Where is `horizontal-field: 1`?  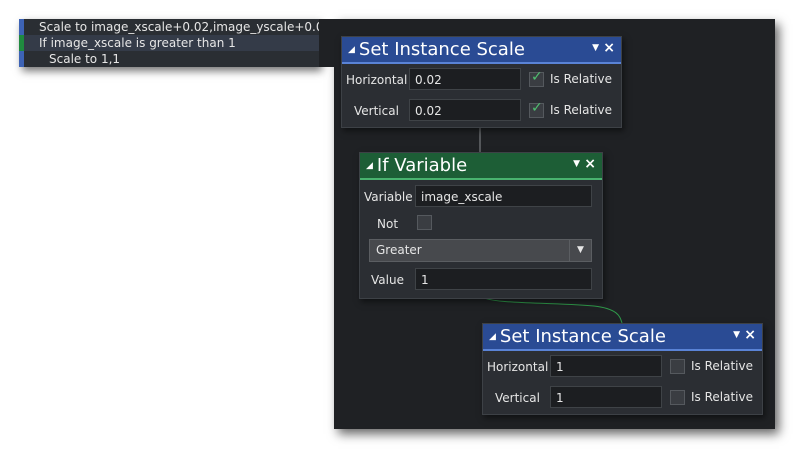 horizontal-field: 1 is located at coordinates (606, 366).